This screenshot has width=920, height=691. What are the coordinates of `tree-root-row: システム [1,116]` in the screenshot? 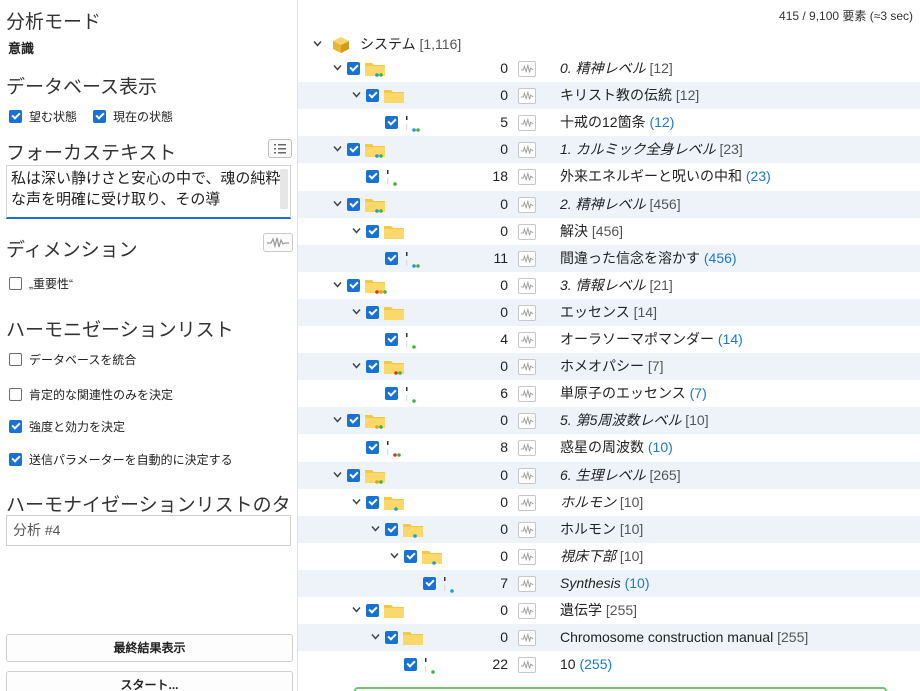 It's located at (609, 44).